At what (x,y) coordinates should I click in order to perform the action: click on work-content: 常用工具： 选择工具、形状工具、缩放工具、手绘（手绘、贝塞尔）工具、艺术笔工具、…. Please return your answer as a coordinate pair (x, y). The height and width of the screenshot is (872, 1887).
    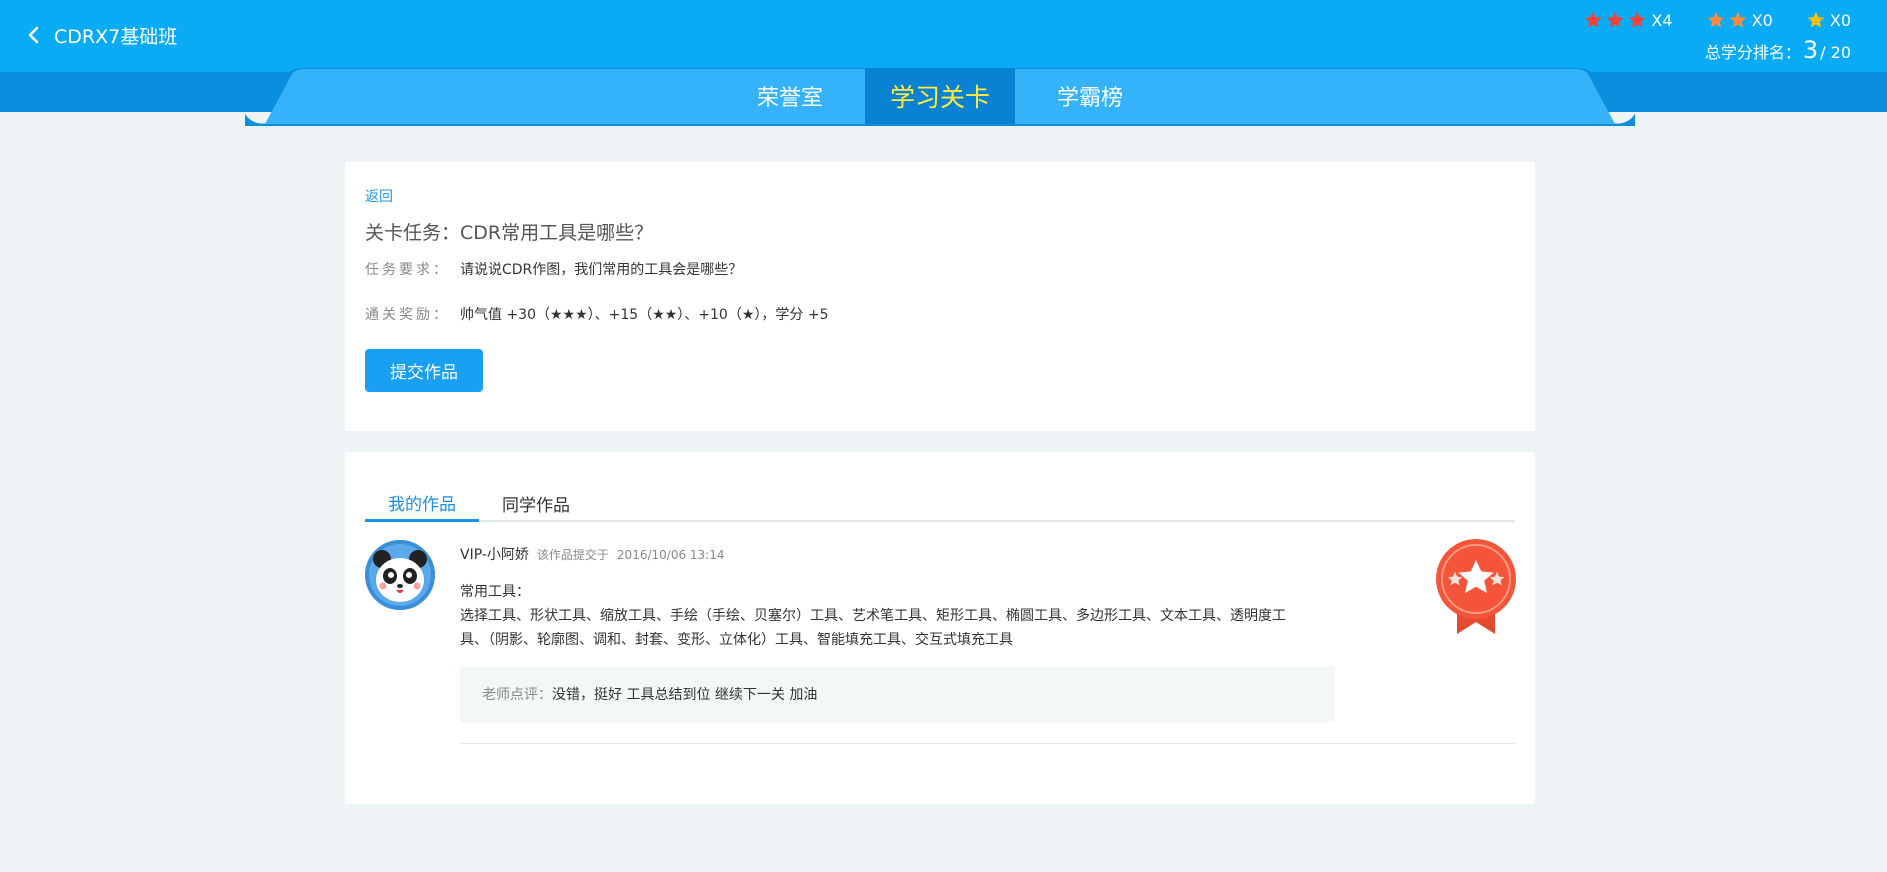
    Looking at the image, I should click on (875, 616).